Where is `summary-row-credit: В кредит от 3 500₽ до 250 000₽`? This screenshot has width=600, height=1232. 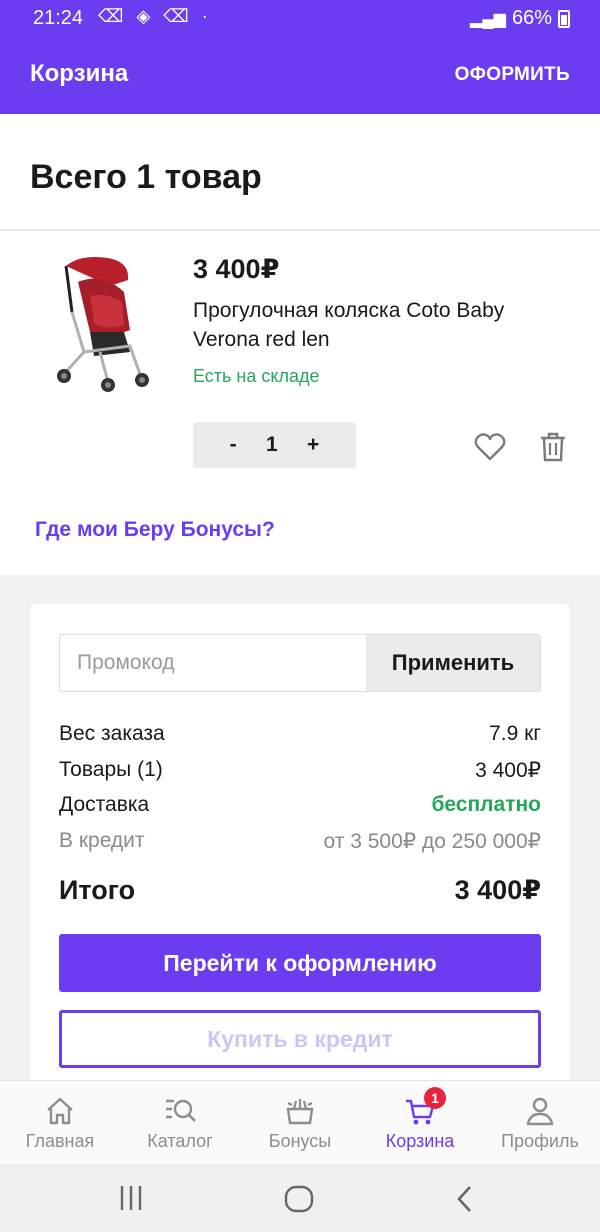
summary-row-credit: В кредит от 3 500₽ до 250 000₽ is located at coordinates (300, 841).